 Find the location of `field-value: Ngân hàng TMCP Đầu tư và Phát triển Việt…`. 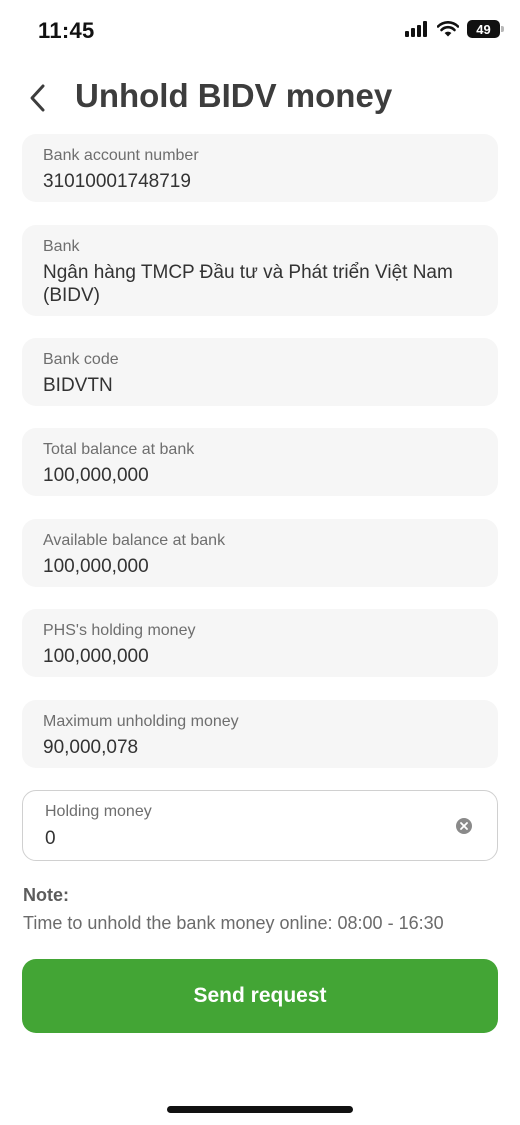

field-value: Ngân hàng TMCP Đầu tư và Phát triển Việt… is located at coordinates (248, 284).